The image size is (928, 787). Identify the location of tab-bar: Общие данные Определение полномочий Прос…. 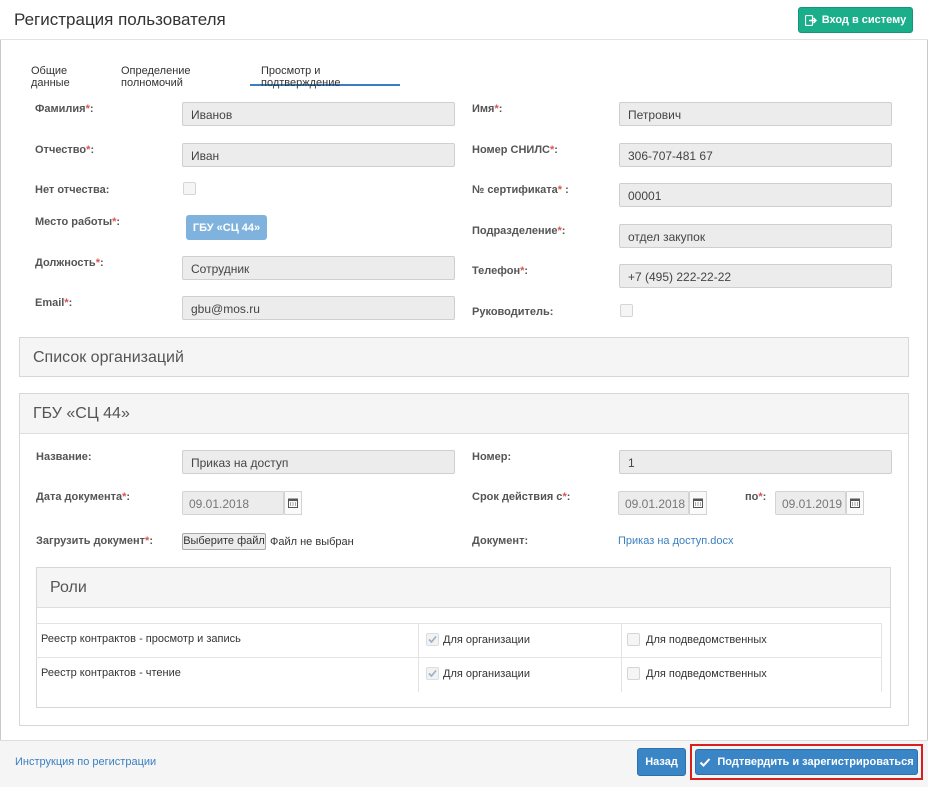
(465, 74).